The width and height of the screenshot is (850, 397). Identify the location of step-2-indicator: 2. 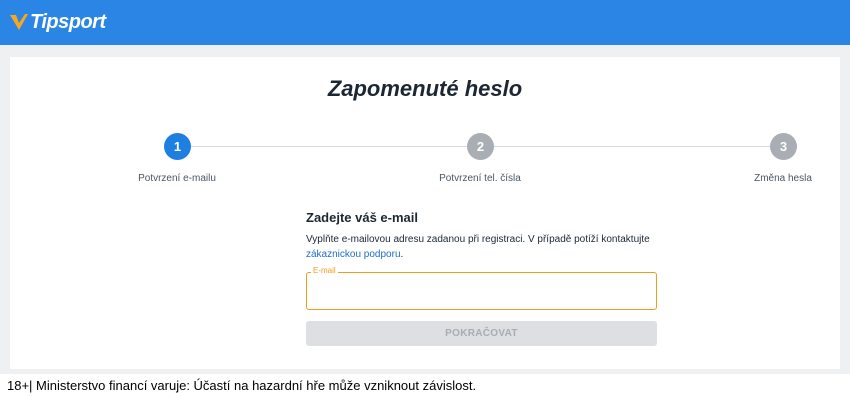
(480, 146).